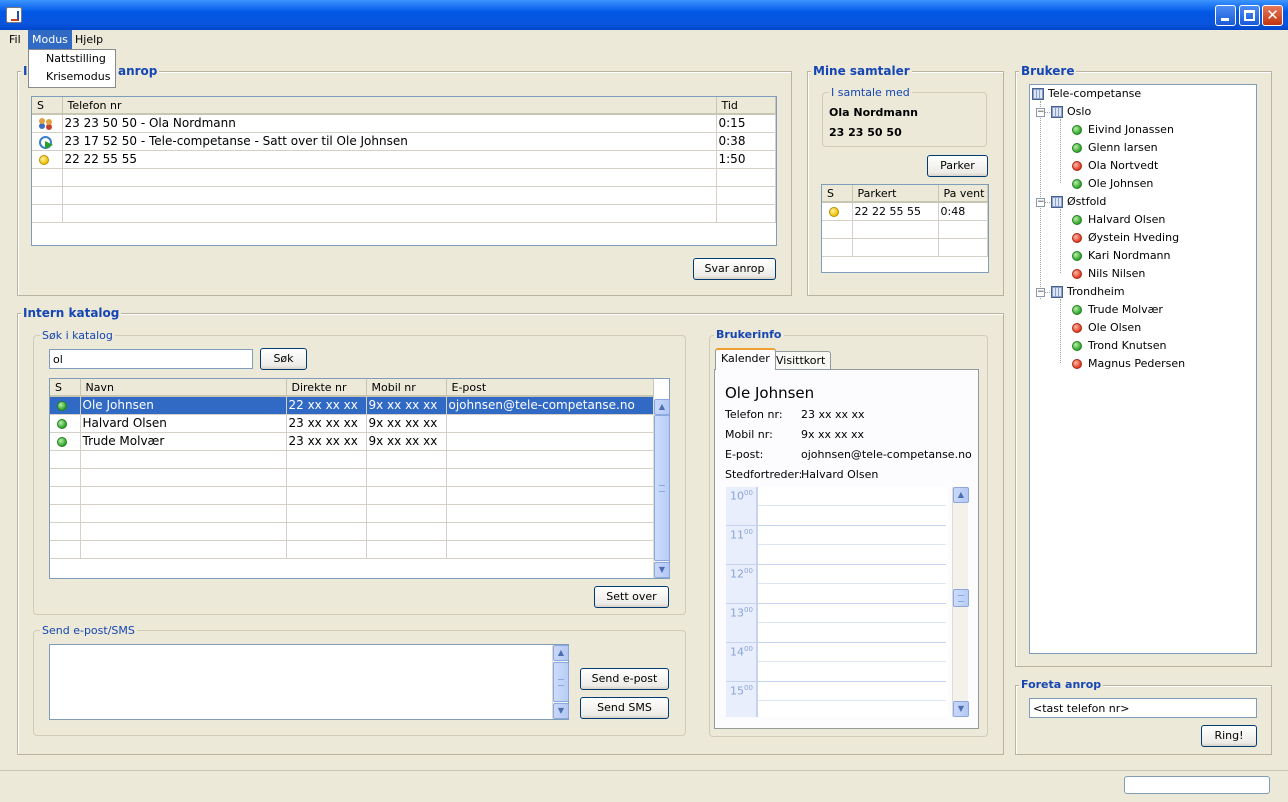 This screenshot has width=1288, height=802. I want to click on column-header-wait: Pa vent, so click(963, 194).